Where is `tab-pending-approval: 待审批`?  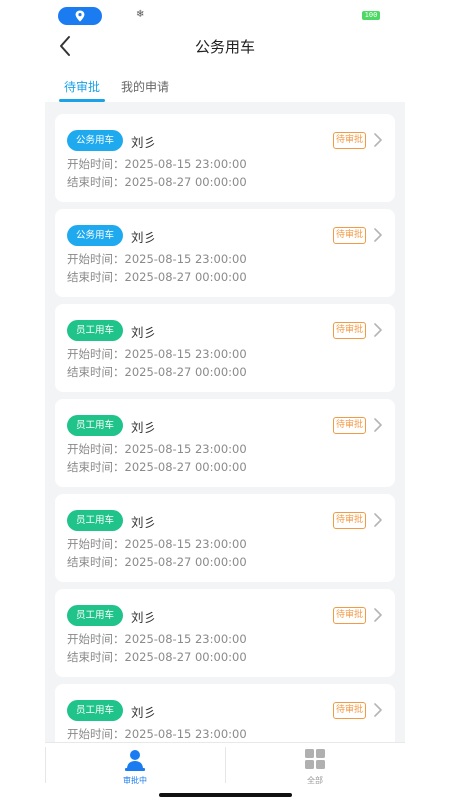 tab-pending-approval: 待审批 is located at coordinates (82, 86).